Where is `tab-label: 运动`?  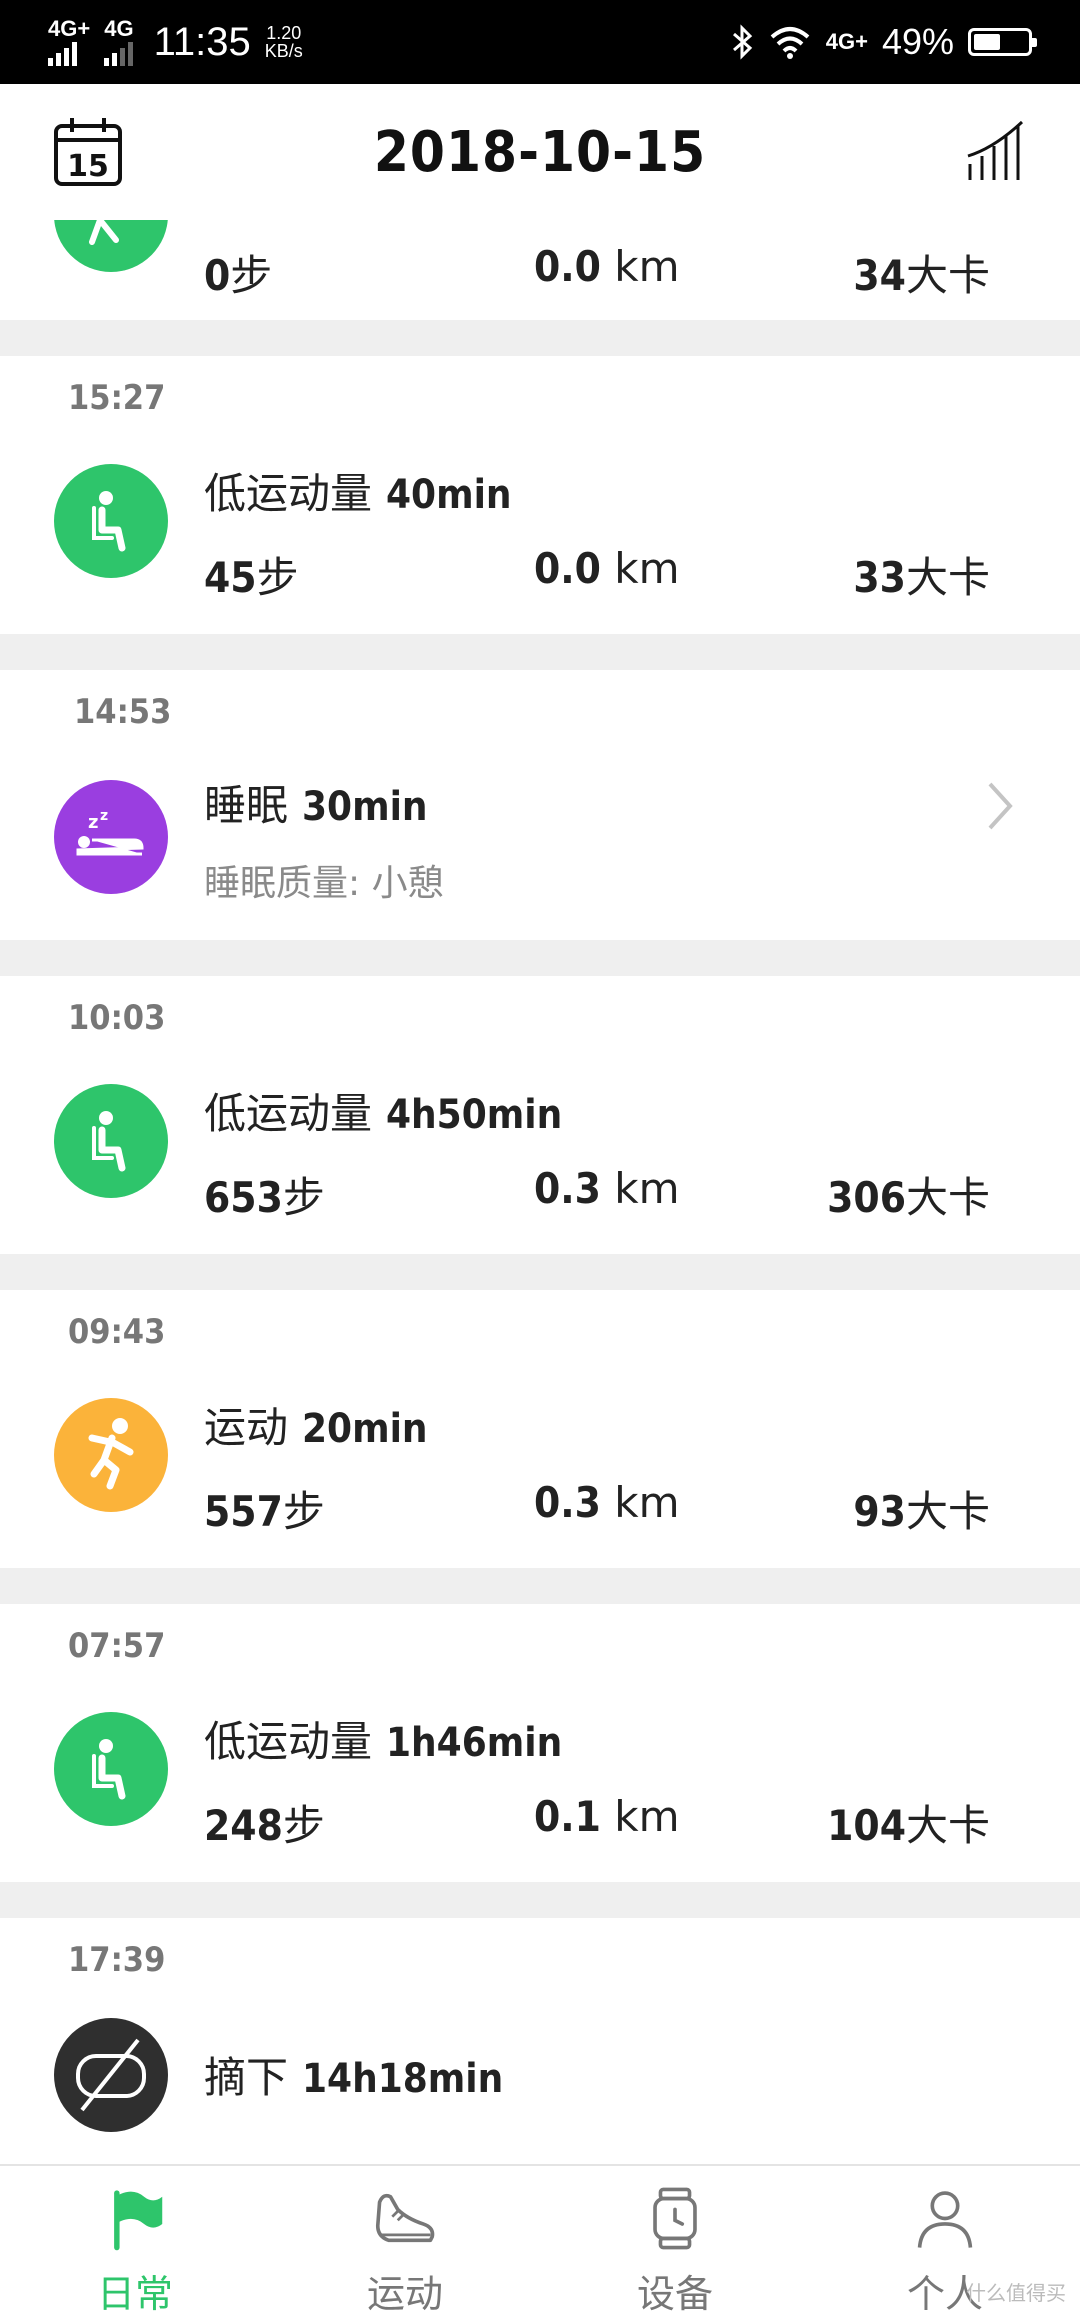 tab-label: 运动 is located at coordinates (404, 2294).